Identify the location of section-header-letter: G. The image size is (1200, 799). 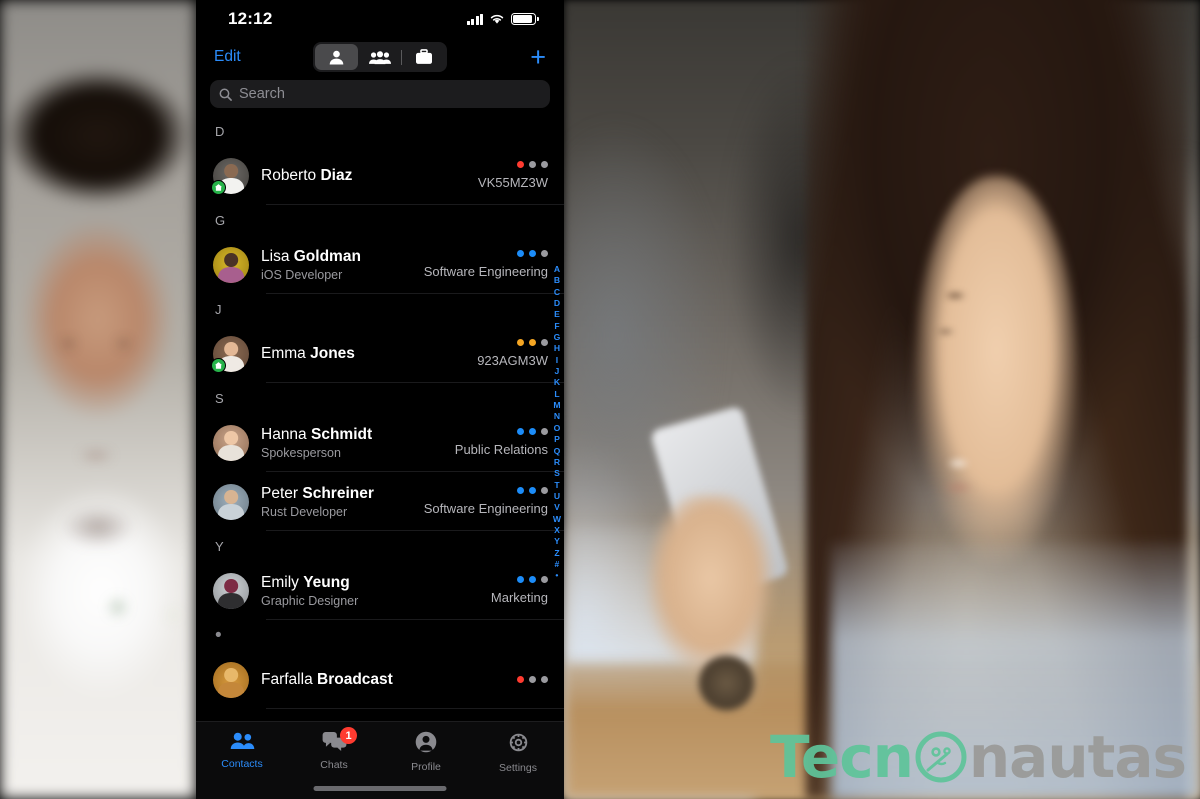
(220, 220).